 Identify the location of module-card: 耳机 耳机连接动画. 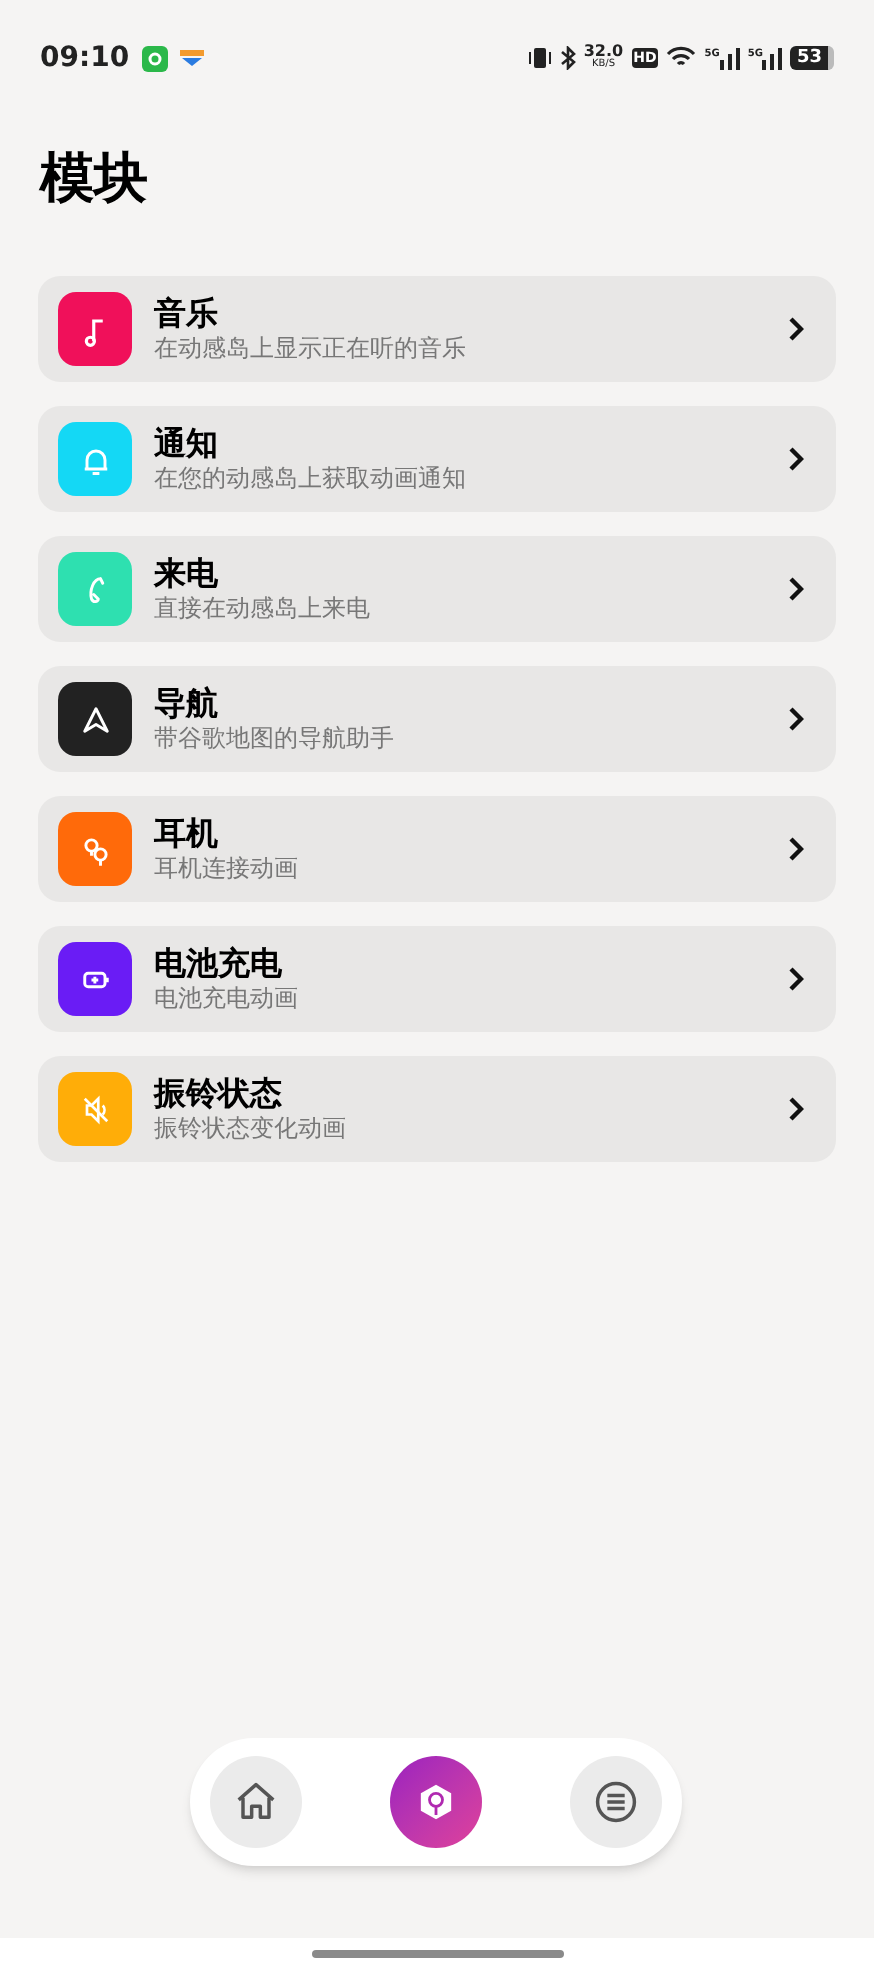
(437, 849).